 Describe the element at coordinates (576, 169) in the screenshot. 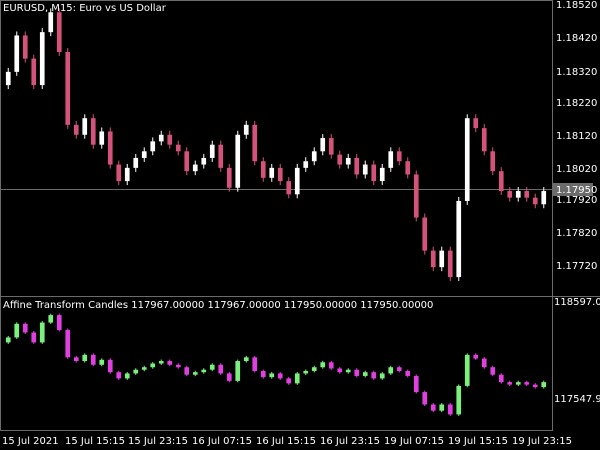

I see `price-tick-label: 1.18020` at that location.